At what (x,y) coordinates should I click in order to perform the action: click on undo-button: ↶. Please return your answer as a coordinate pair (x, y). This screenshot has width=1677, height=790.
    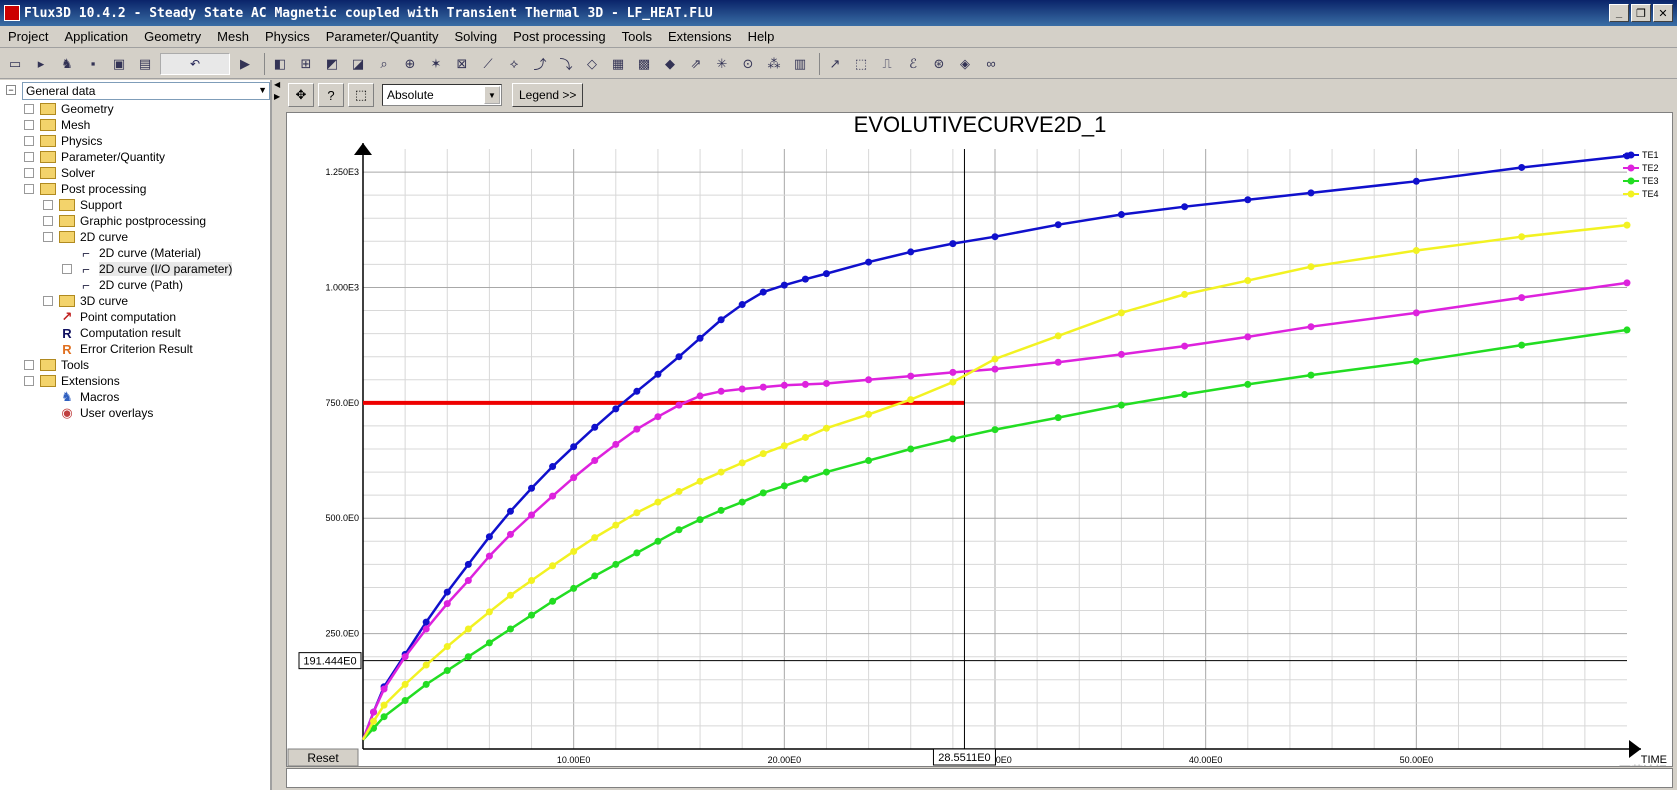
    Looking at the image, I should click on (195, 63).